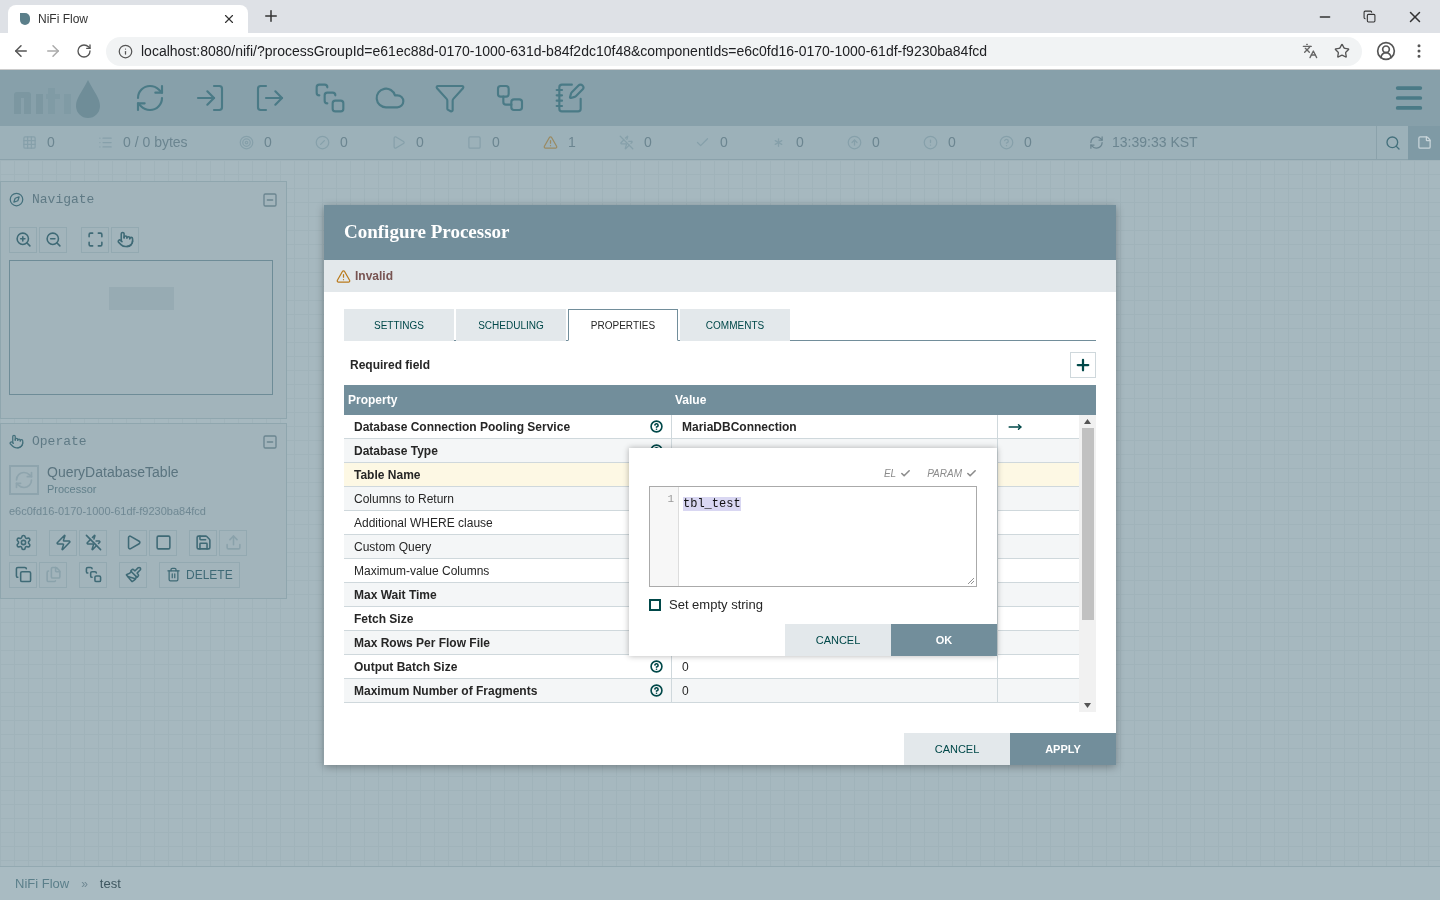 This screenshot has height=900, width=1440. Describe the element at coordinates (446, 691) in the screenshot. I see `property-name: Maximum Number of Fragments` at that location.